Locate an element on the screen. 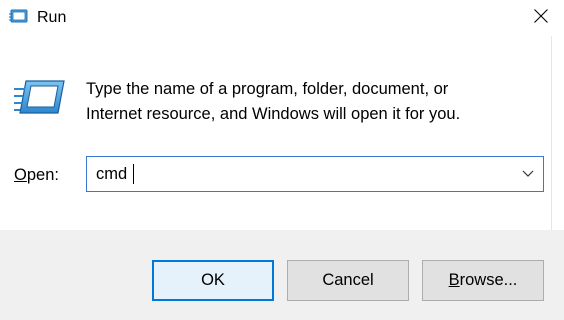  text-cursor is located at coordinates (133, 174).